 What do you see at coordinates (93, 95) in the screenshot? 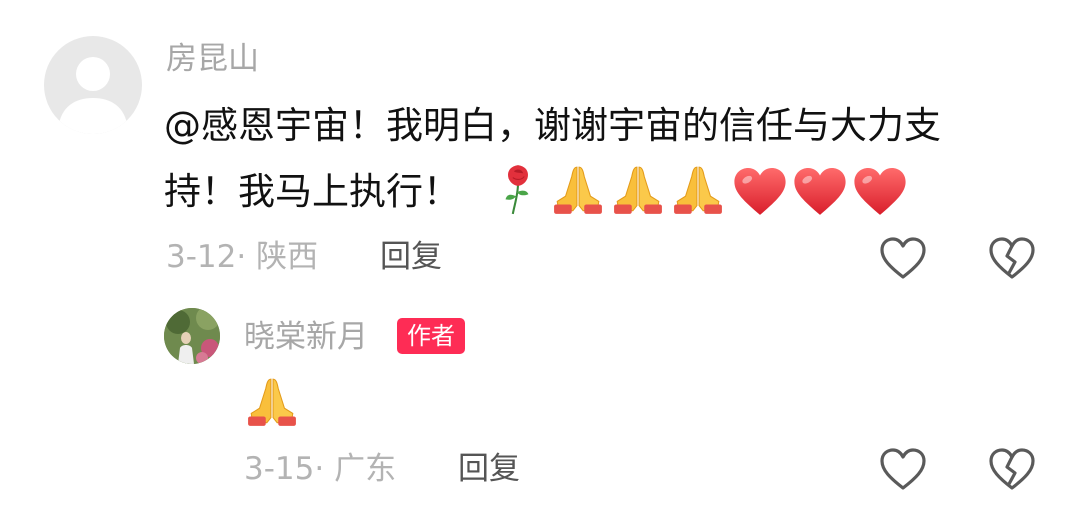
I see `default-user-icon` at bounding box center [93, 95].